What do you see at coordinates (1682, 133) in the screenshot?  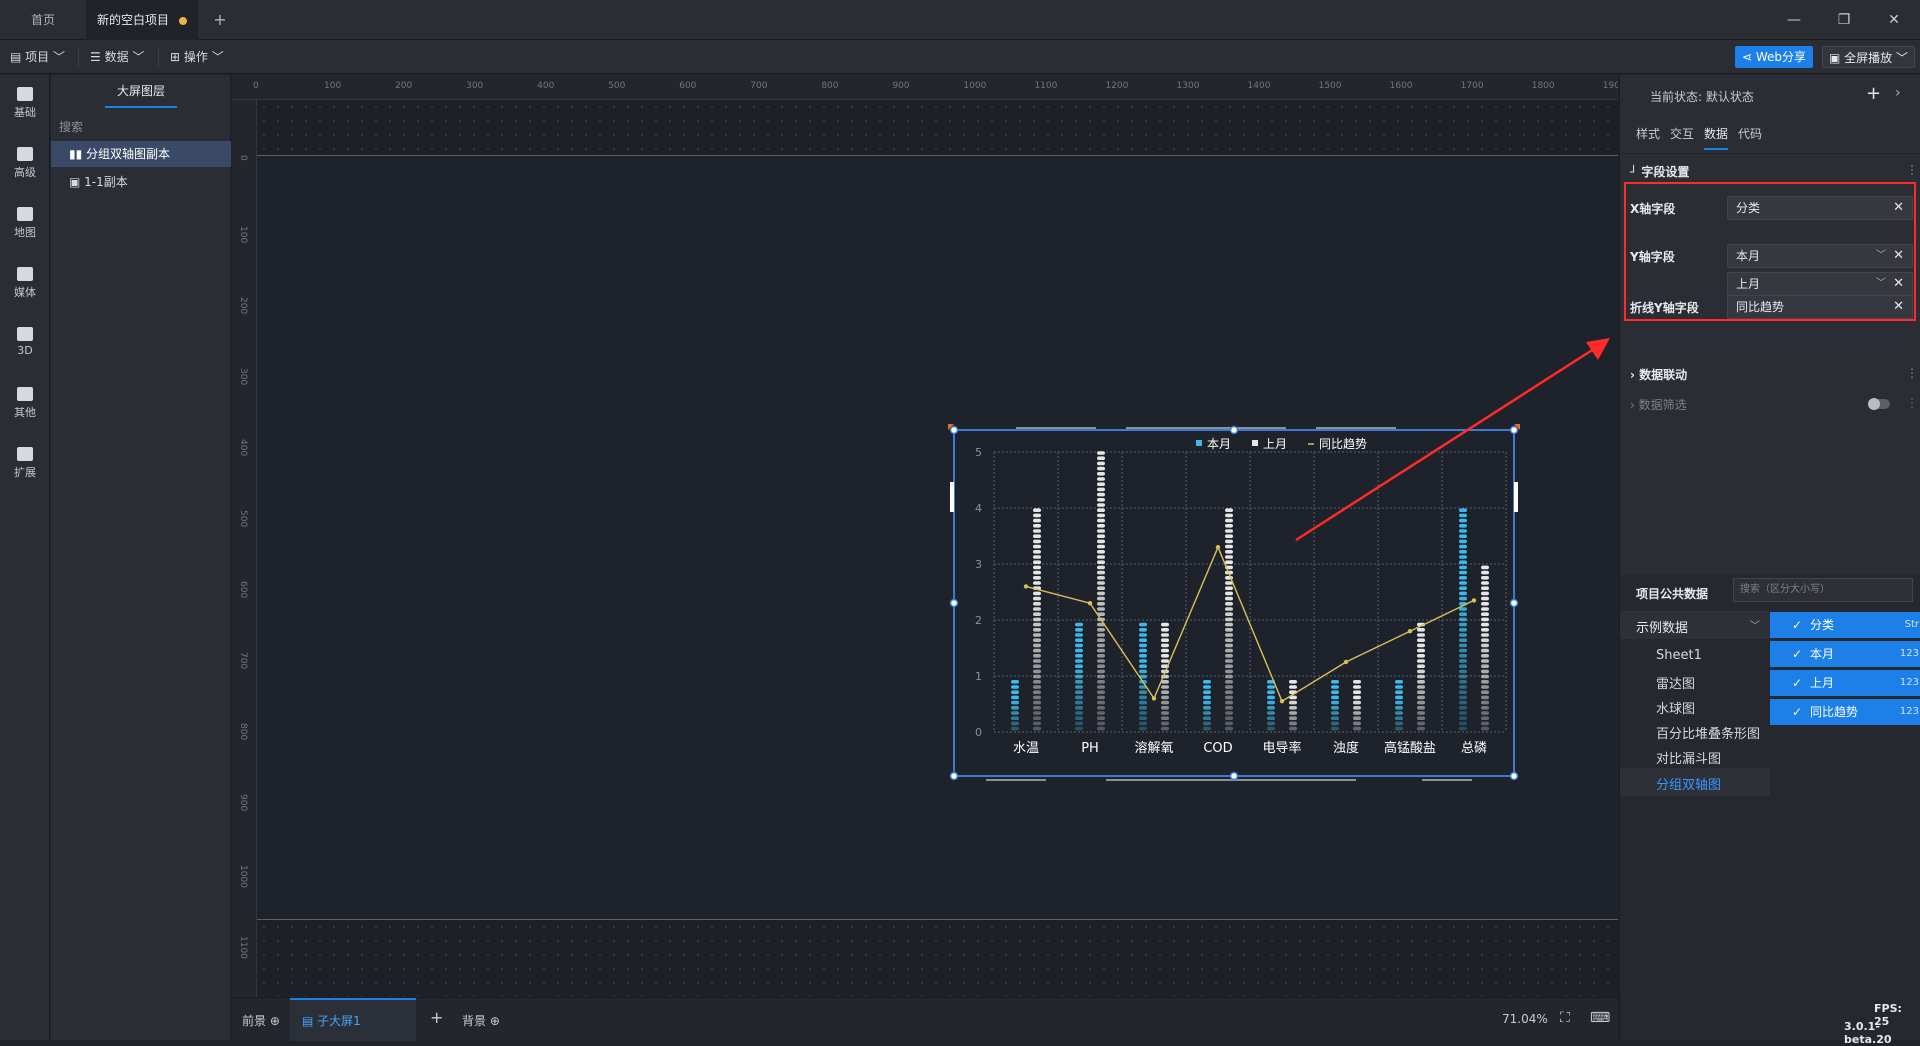 I see `tab-interaction: 交互` at bounding box center [1682, 133].